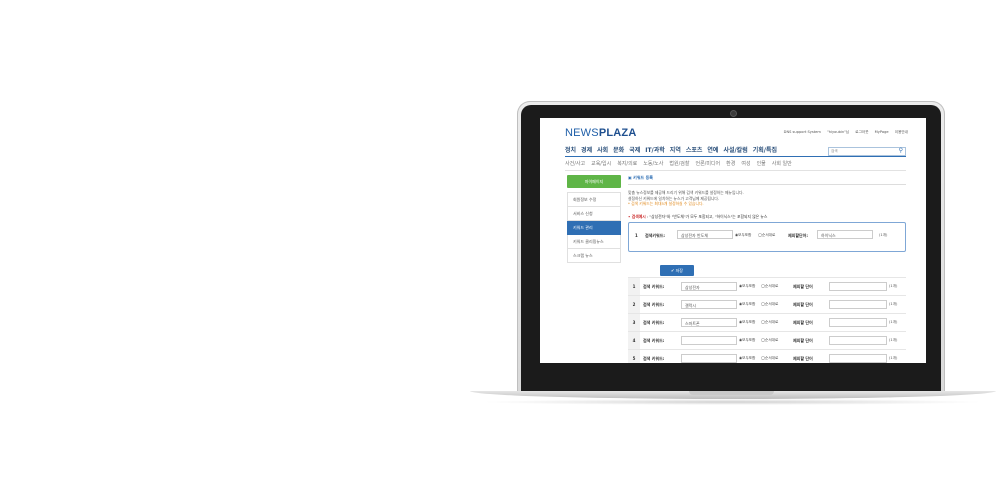 Image resolution: width=1000 pixels, height=480 pixels. I want to click on toplink-mypage: MyPage, so click(882, 132).